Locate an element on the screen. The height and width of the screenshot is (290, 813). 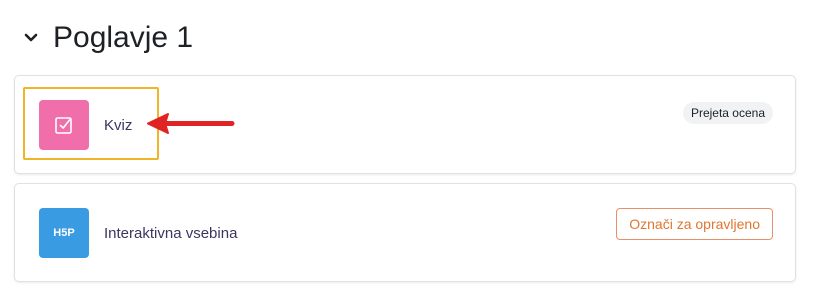
mark-as-done-button: Označi za opravljeno is located at coordinates (694, 224).